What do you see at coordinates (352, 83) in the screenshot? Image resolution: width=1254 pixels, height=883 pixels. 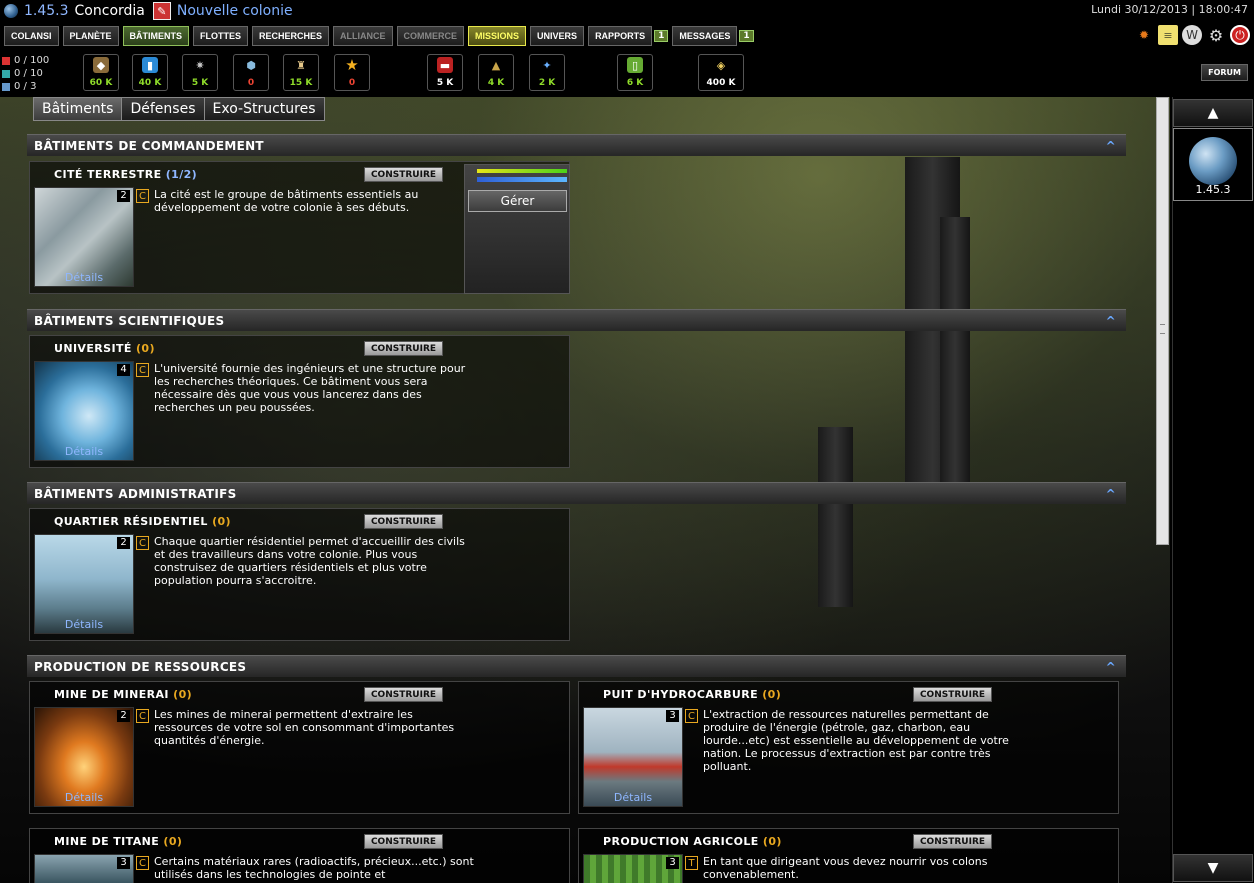 I see `resource-value: 0` at bounding box center [352, 83].